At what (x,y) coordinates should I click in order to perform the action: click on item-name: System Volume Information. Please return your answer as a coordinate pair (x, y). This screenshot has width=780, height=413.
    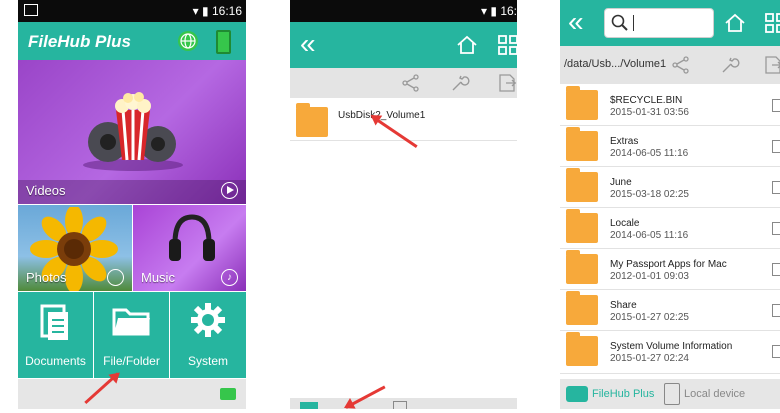
    Looking at the image, I should click on (671, 346).